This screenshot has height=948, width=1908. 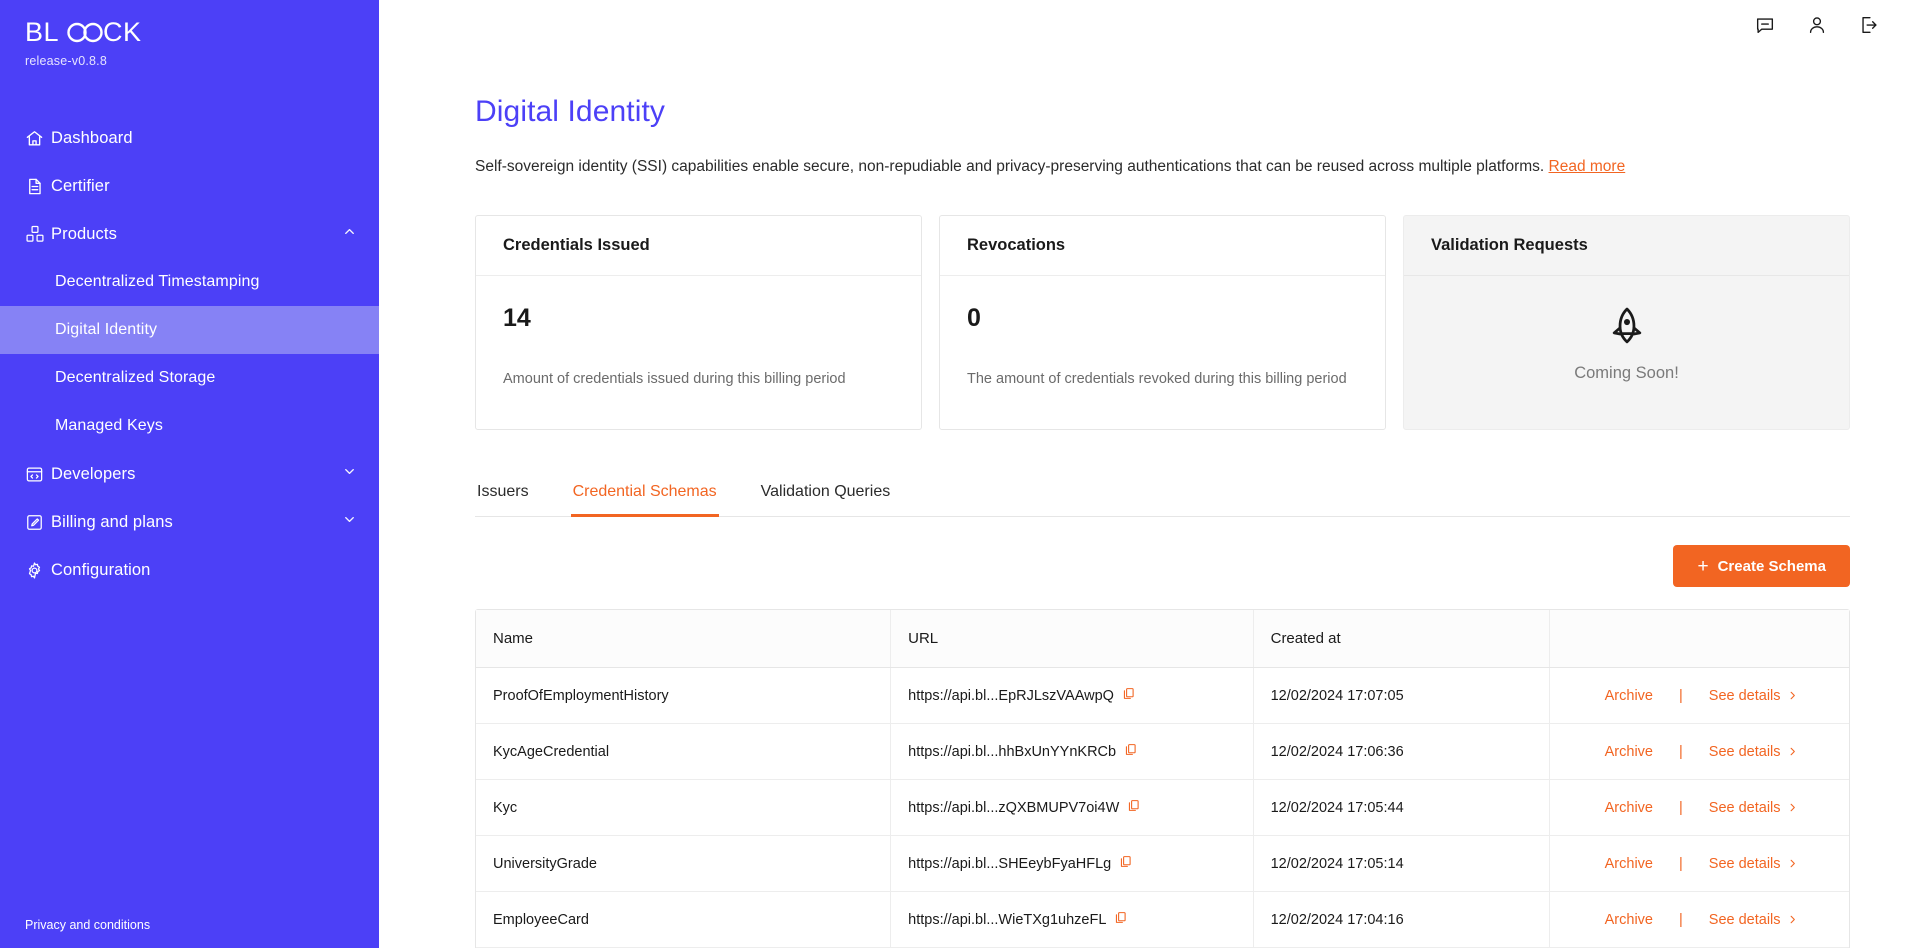 I want to click on code-window-icon, so click(x=38, y=474).